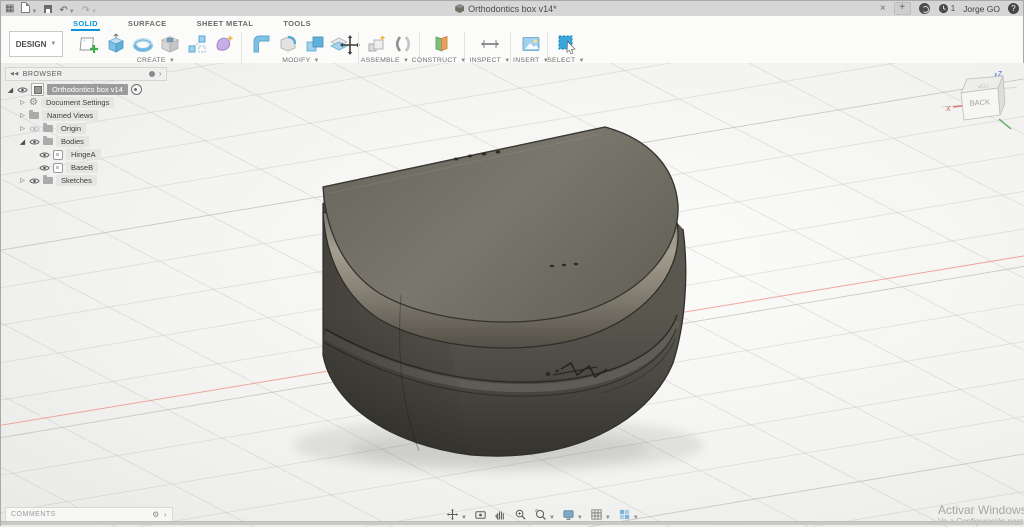  I want to click on tab-solid: SOLID, so click(85, 23).